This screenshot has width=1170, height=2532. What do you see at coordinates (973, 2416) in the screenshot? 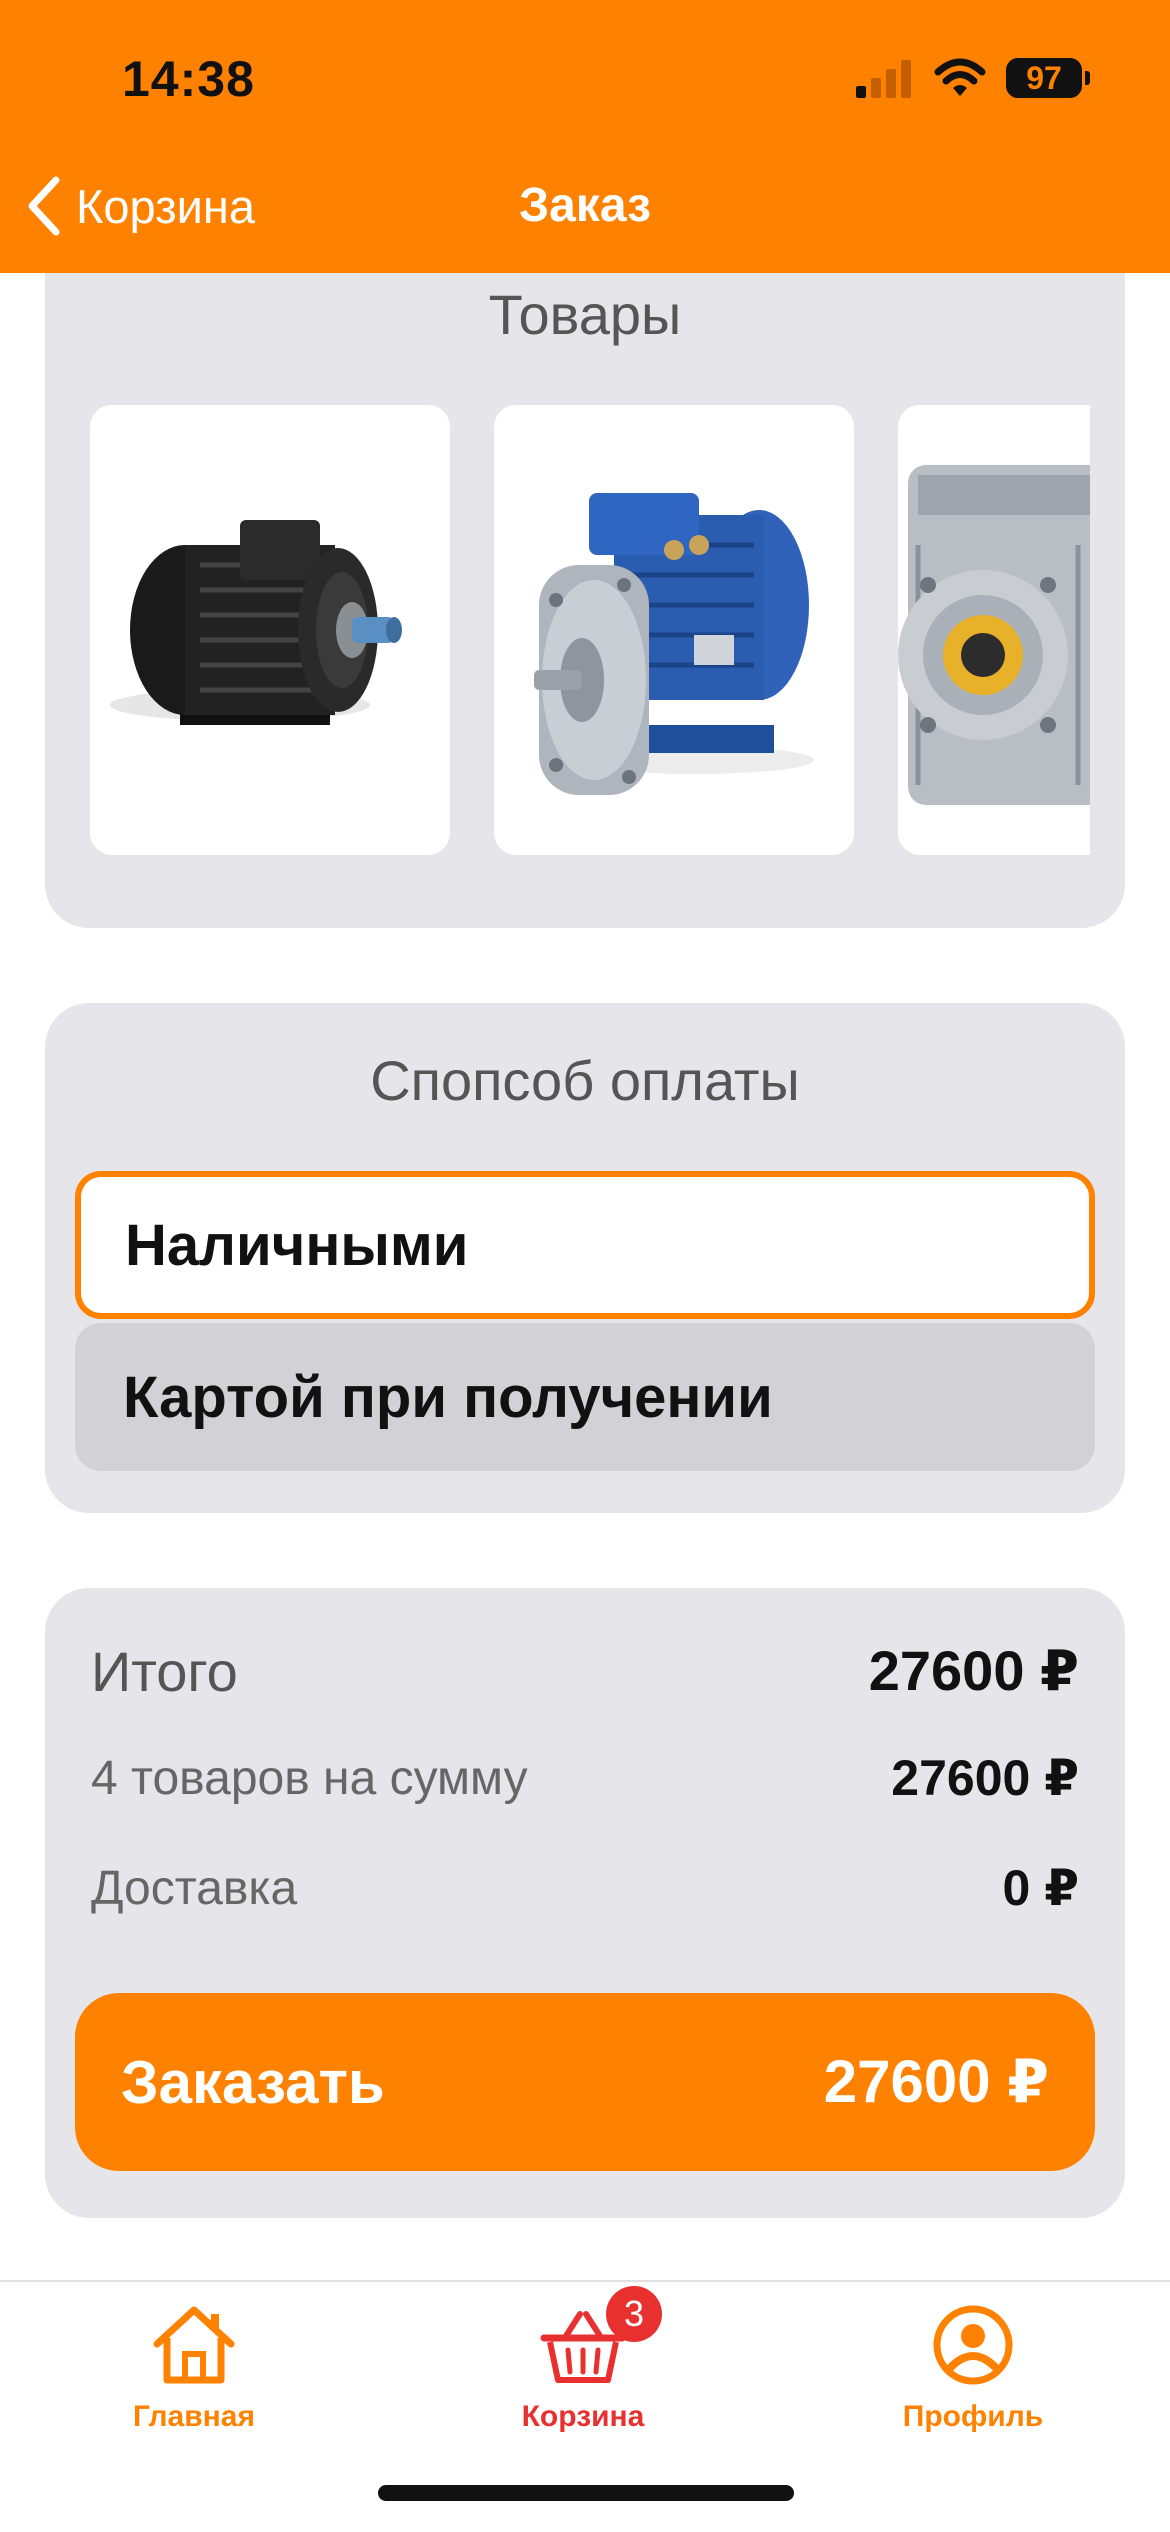
I see `tab-profile-label: Профиль` at bounding box center [973, 2416].